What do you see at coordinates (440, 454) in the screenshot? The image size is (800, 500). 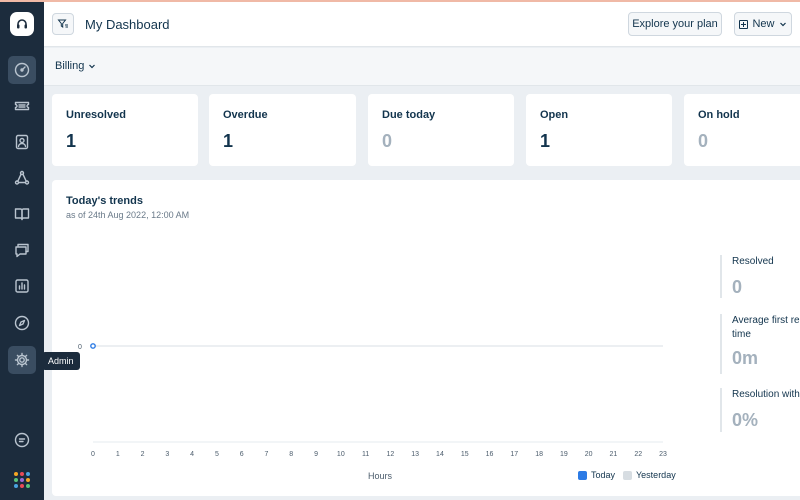 I see `x-tick-label: 14` at bounding box center [440, 454].